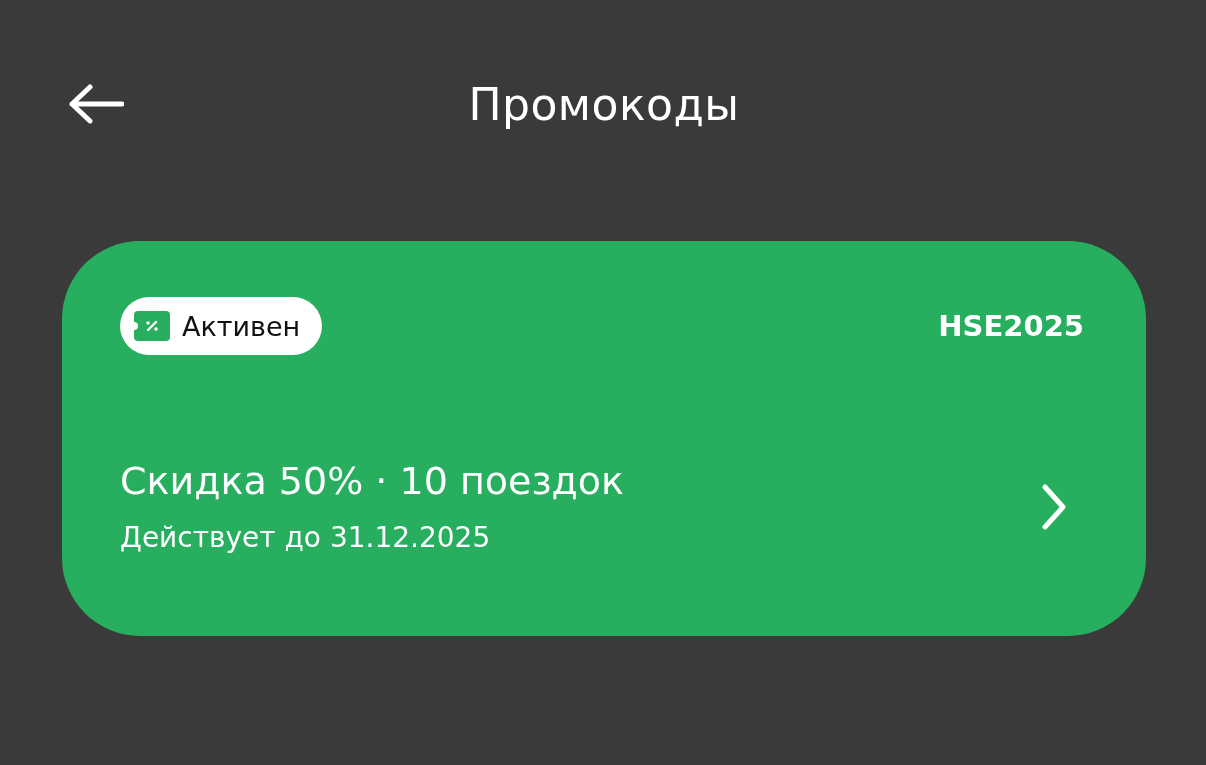 Image resolution: width=1206 pixels, height=765 pixels. I want to click on screen-title: Промокоды, so click(604, 104).